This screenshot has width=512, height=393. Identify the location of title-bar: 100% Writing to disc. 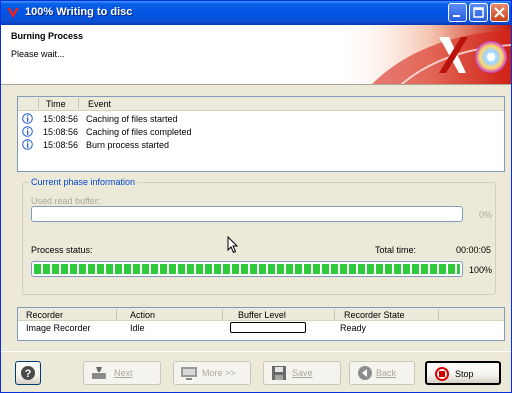
(256, 13).